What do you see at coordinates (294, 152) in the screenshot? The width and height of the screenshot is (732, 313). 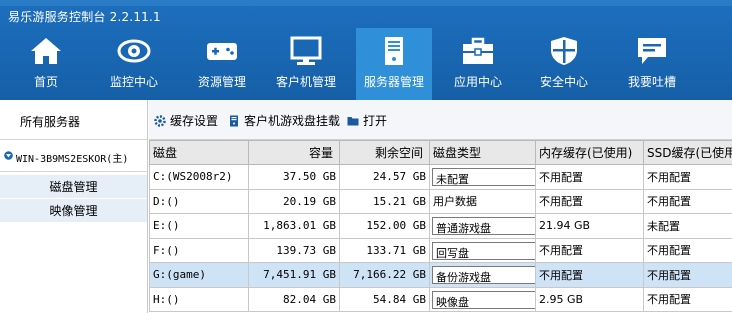 I see `column-header-capacity: 容量` at bounding box center [294, 152].